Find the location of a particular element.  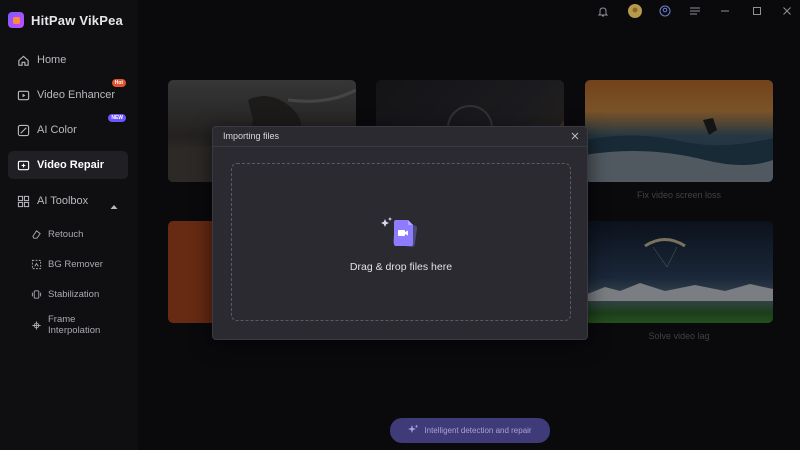

intelligent-detection-button: Intelligent detection and repair is located at coordinates (470, 430).